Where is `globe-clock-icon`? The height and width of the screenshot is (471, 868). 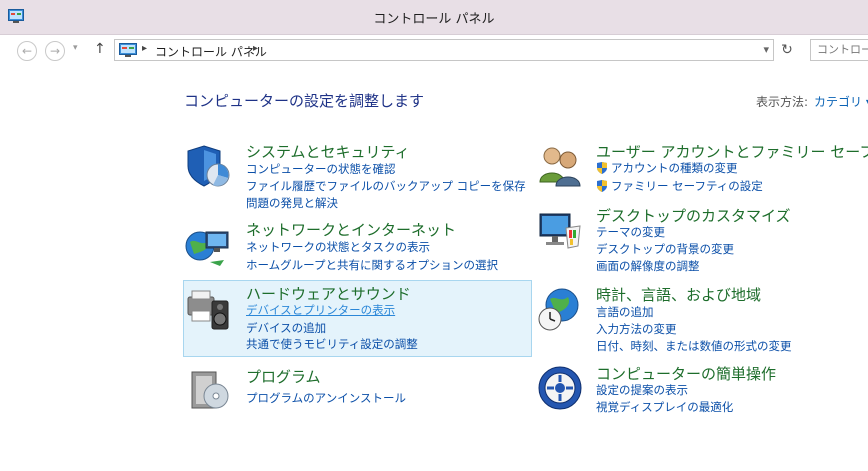
globe-clock-icon is located at coordinates (558, 309).